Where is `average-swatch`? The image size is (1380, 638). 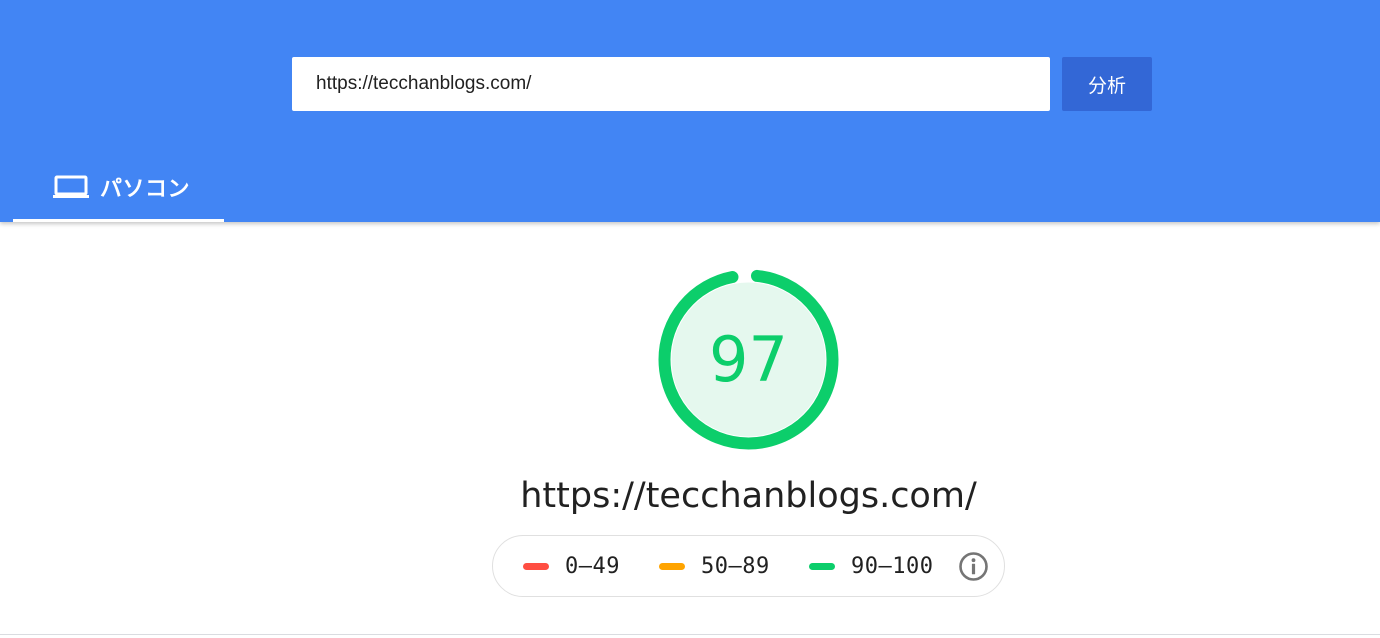
average-swatch is located at coordinates (672, 566).